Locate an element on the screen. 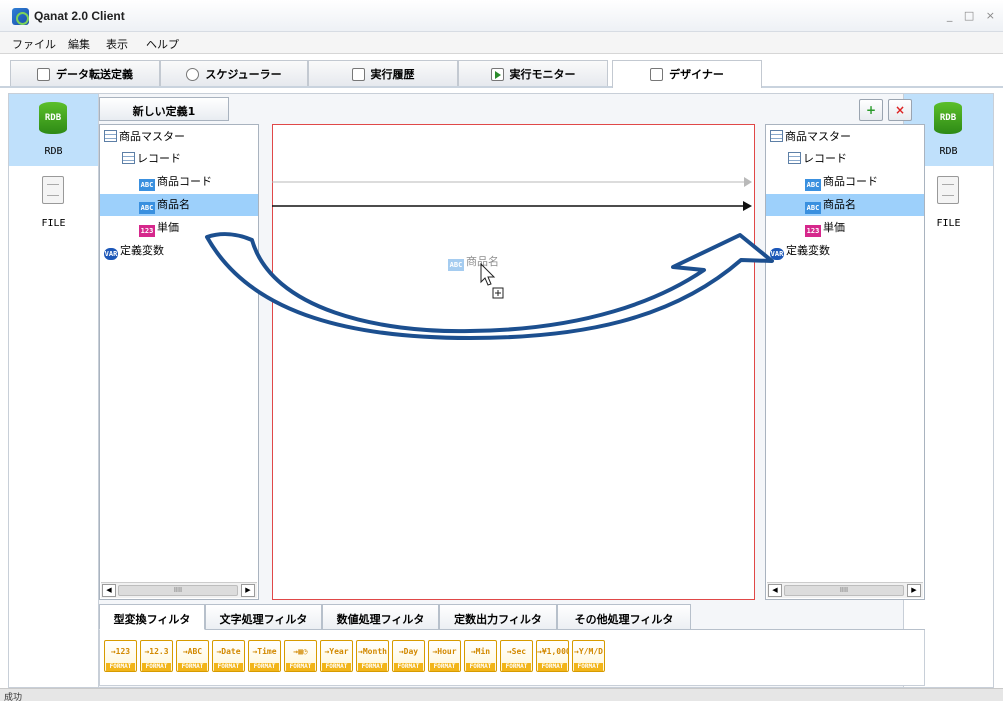 This screenshot has width=1003, height=703. tab-monitor: 実行モニター is located at coordinates (533, 73).